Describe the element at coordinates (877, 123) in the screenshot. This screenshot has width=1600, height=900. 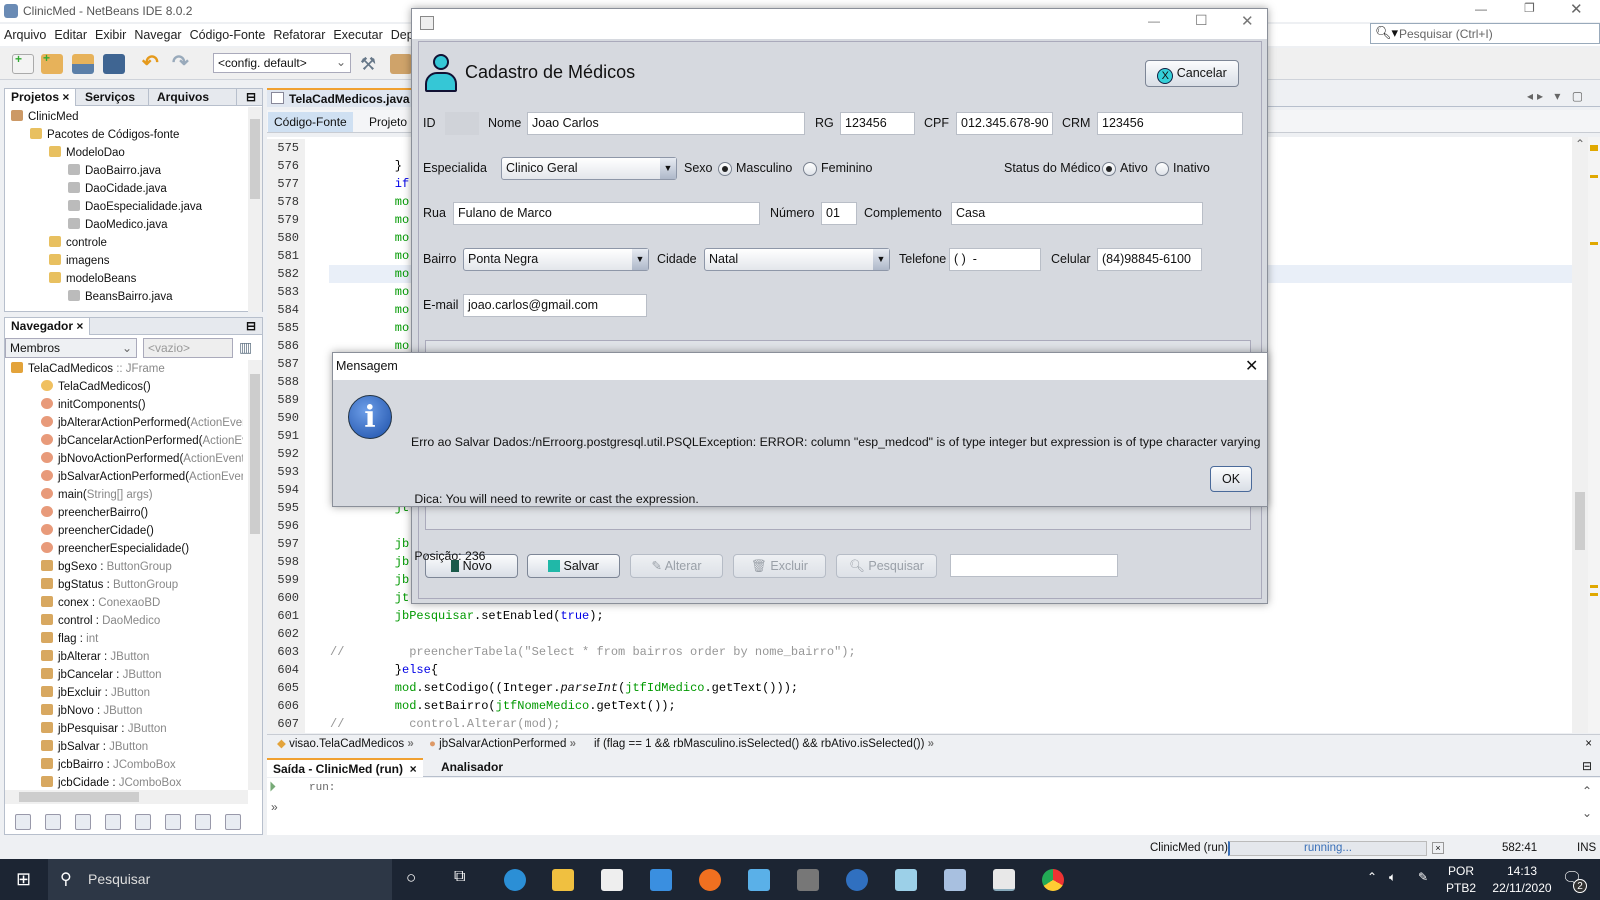
I see `rg-input: 123456` at that location.